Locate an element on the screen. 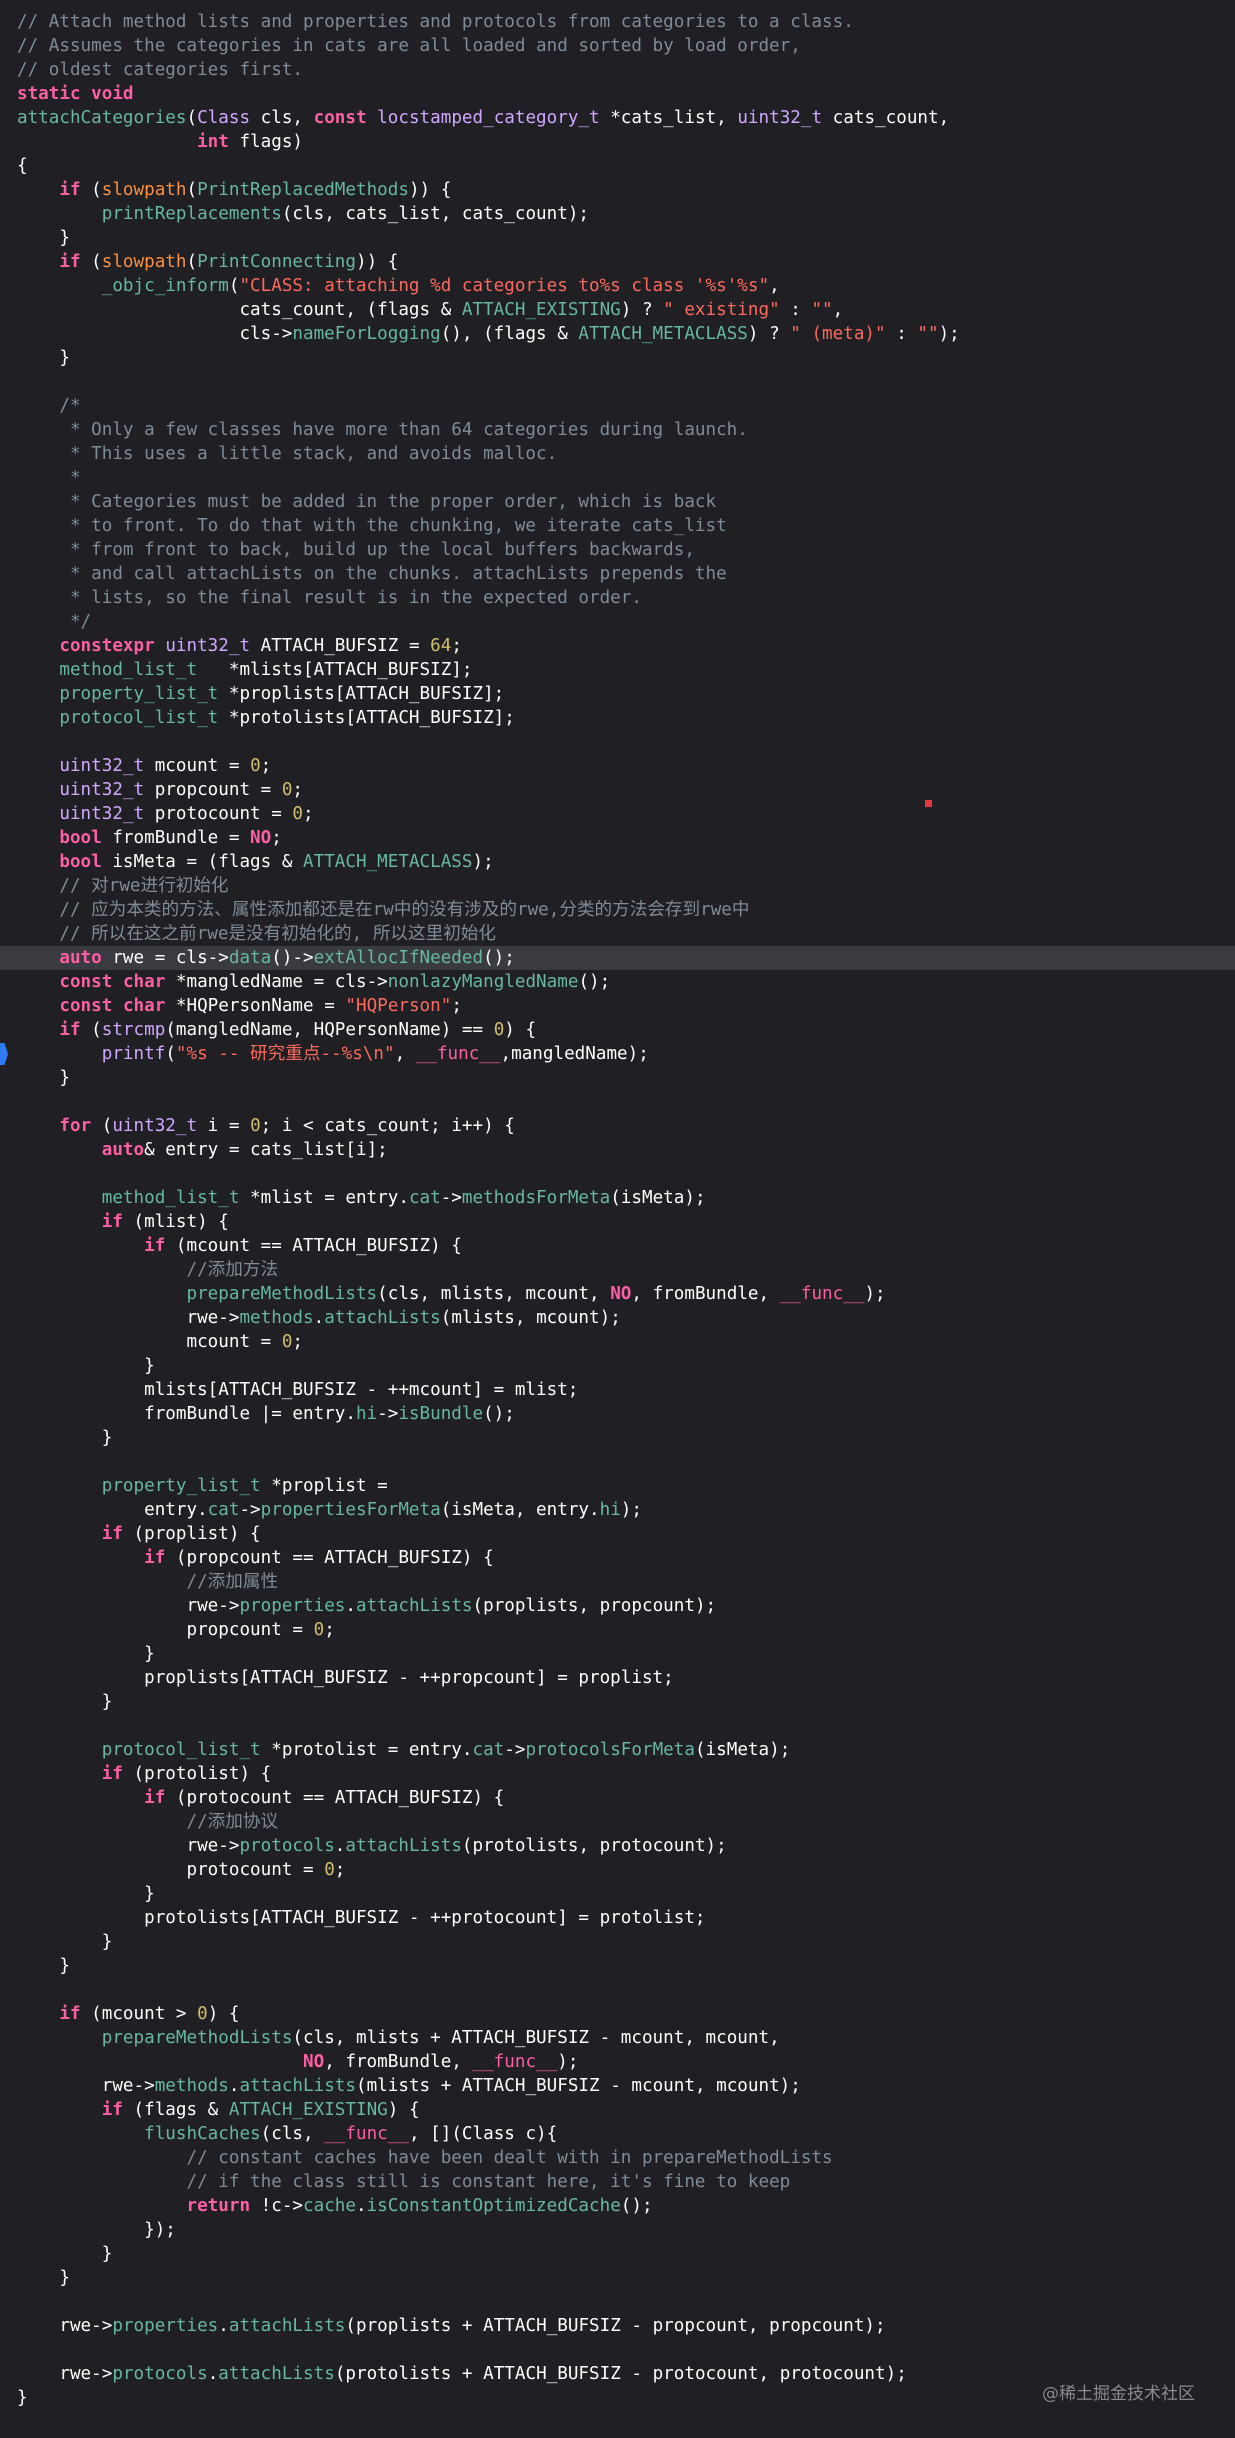 Image resolution: width=1235 pixels, height=2438 pixels. code-line: uint32_t protocount = 0; is located at coordinates (617, 814).